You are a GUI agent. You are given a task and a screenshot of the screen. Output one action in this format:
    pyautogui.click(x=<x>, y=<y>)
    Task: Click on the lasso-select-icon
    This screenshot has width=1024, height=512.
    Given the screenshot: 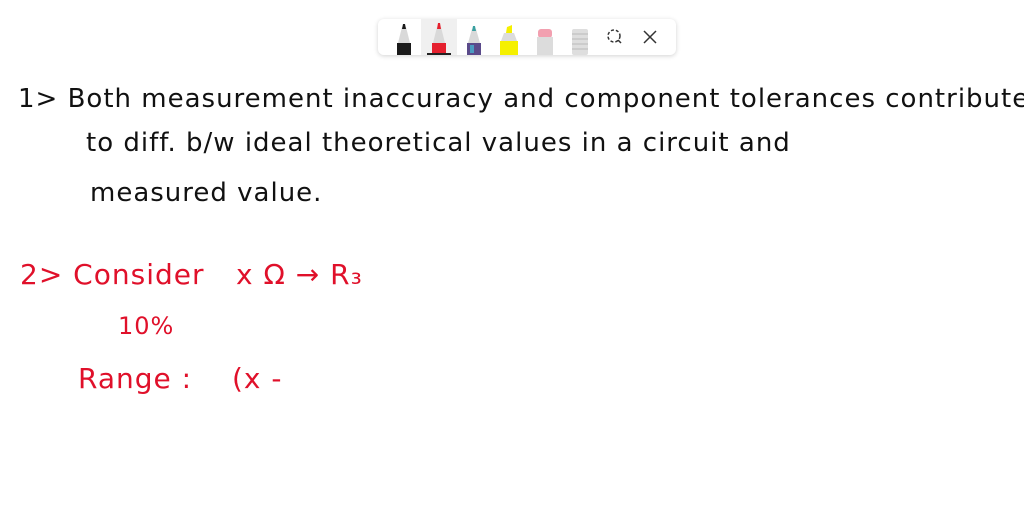 What is the action you would take?
    pyautogui.click(x=614, y=36)
    